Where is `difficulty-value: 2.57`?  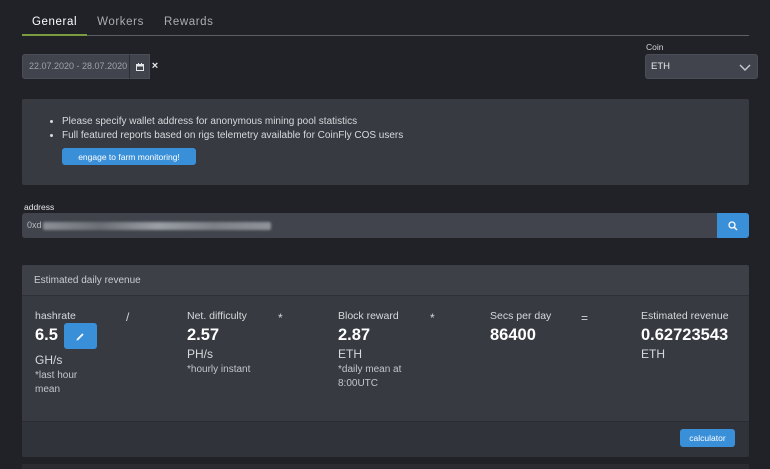
difficulty-value: 2.57 is located at coordinates (203, 335).